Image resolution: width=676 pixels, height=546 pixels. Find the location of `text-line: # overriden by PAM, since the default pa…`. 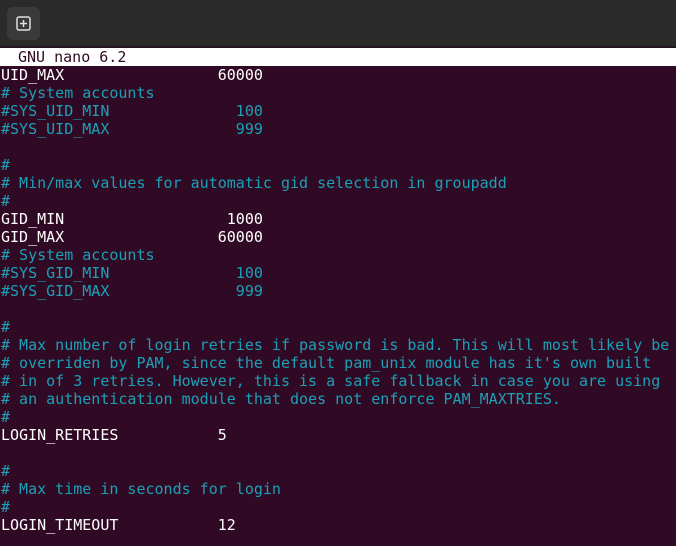

text-line: # overriden by PAM, since the default pa… is located at coordinates (326, 363).